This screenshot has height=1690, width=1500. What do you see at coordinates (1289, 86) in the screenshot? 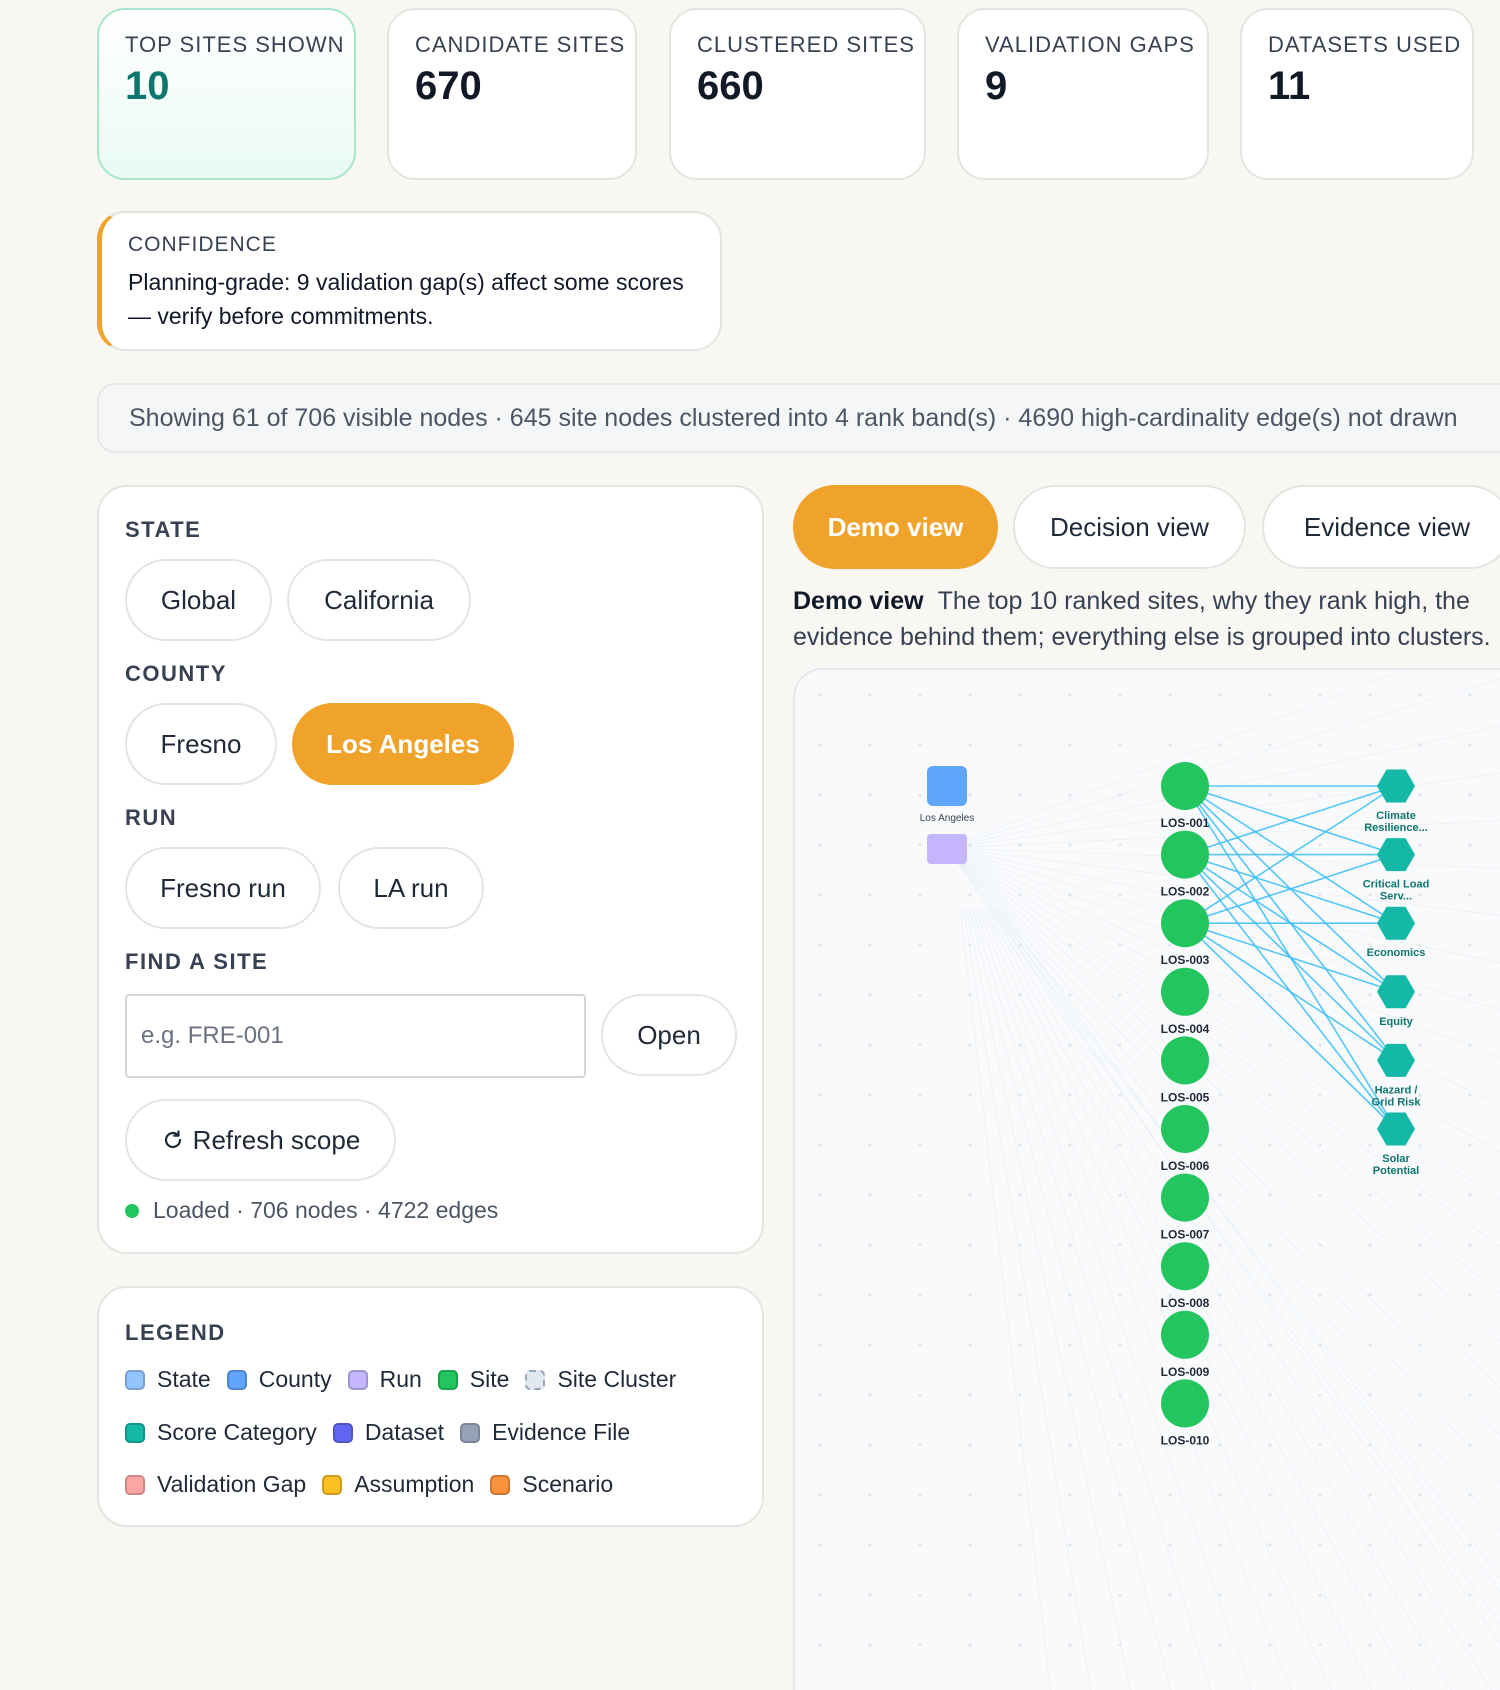
I see `kpi-value: 11` at bounding box center [1289, 86].